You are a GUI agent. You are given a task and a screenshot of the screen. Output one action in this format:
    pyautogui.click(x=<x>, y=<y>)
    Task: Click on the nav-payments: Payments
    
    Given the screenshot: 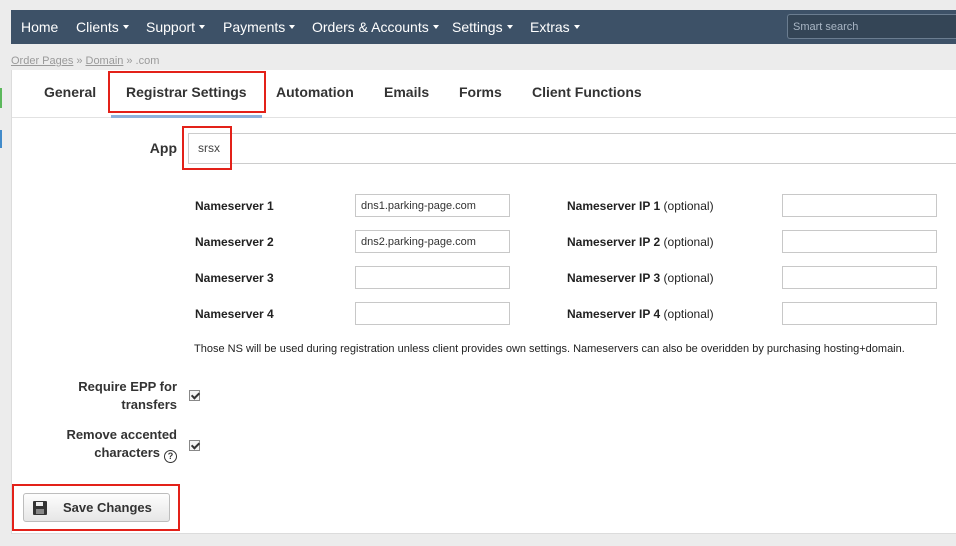 What is the action you would take?
    pyautogui.click(x=259, y=27)
    